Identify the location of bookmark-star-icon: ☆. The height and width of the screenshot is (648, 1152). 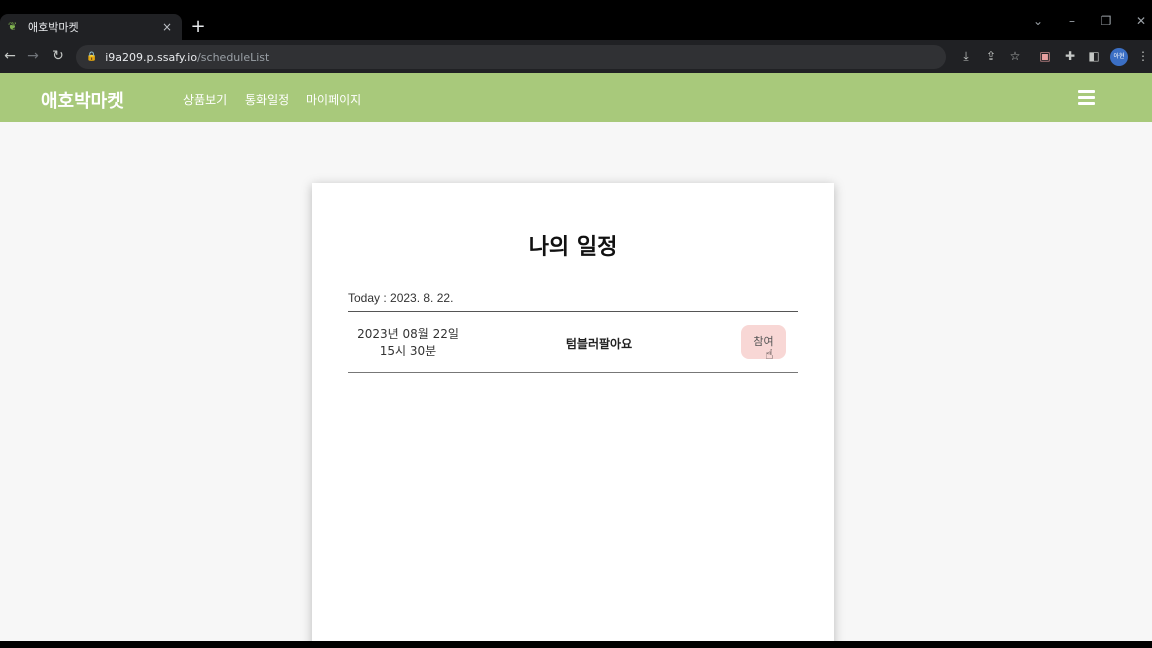
(1015, 56).